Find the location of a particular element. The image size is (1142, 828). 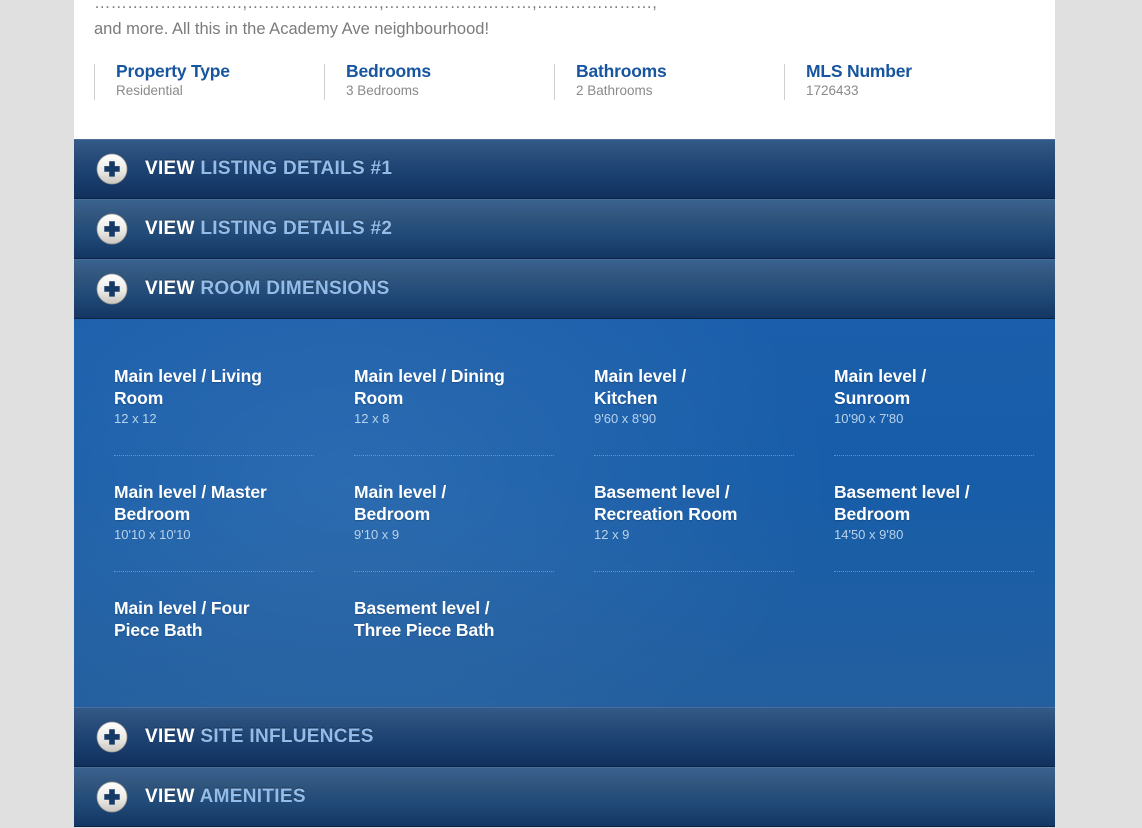

room-item: Main level / Dining Room 12 x 8 is located at coordinates (434, 423).